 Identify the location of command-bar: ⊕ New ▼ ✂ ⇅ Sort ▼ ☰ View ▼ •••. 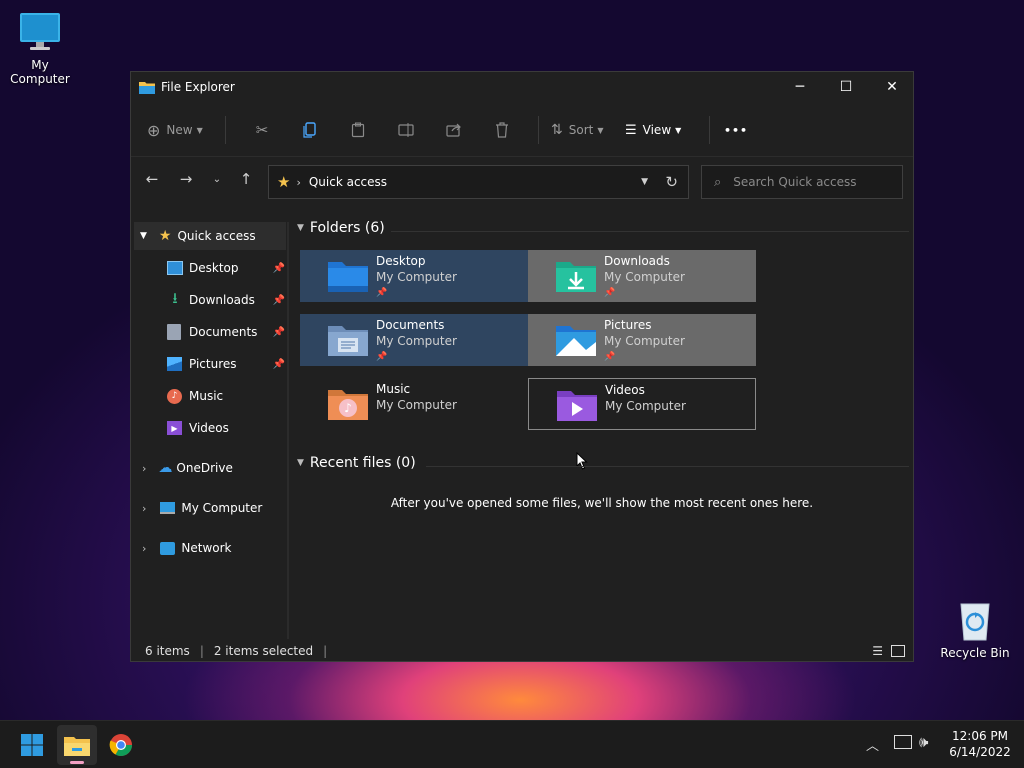
(522, 130).